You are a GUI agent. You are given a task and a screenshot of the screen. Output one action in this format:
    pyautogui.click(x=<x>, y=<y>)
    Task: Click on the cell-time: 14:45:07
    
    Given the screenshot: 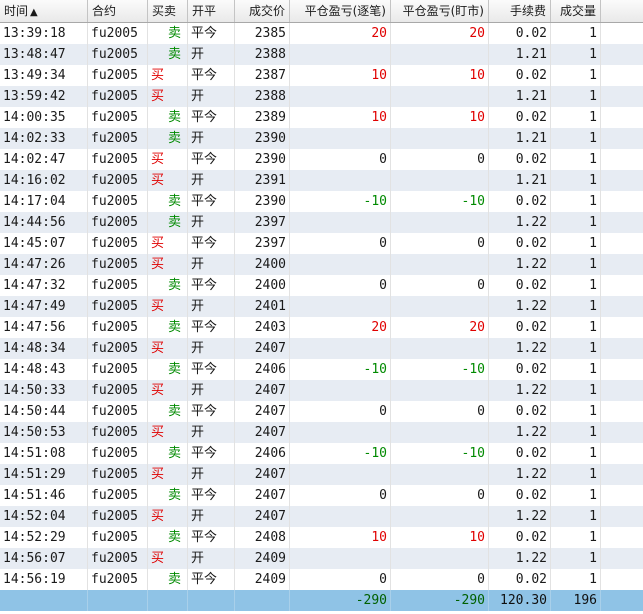 What is the action you would take?
    pyautogui.click(x=44, y=243)
    